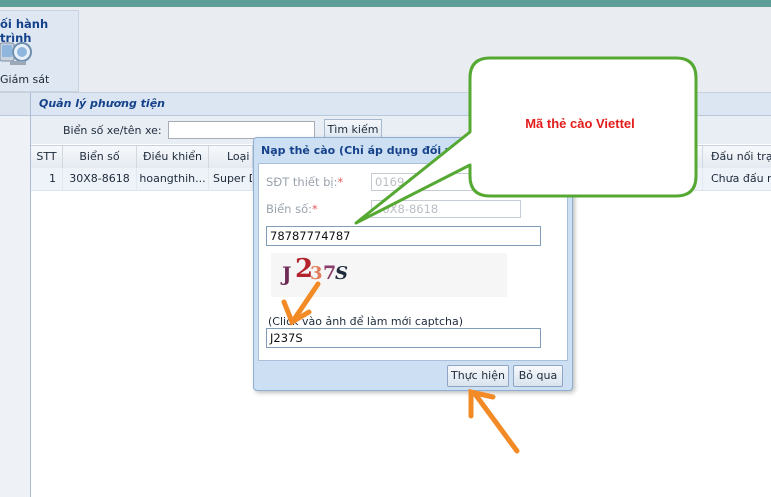  I want to click on arrow-to-submit, so click(494, 421).